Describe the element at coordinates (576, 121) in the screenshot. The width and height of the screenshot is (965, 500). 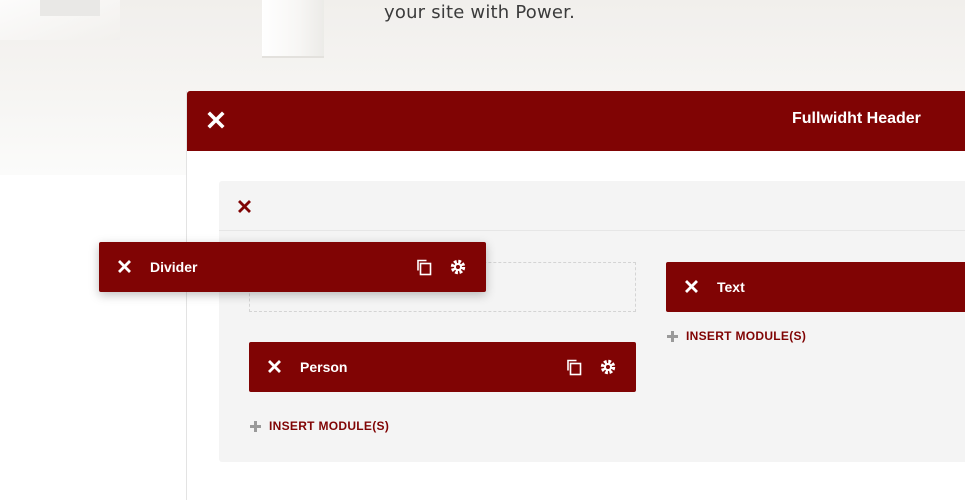
I see `section-header: Fullwidht Header` at that location.